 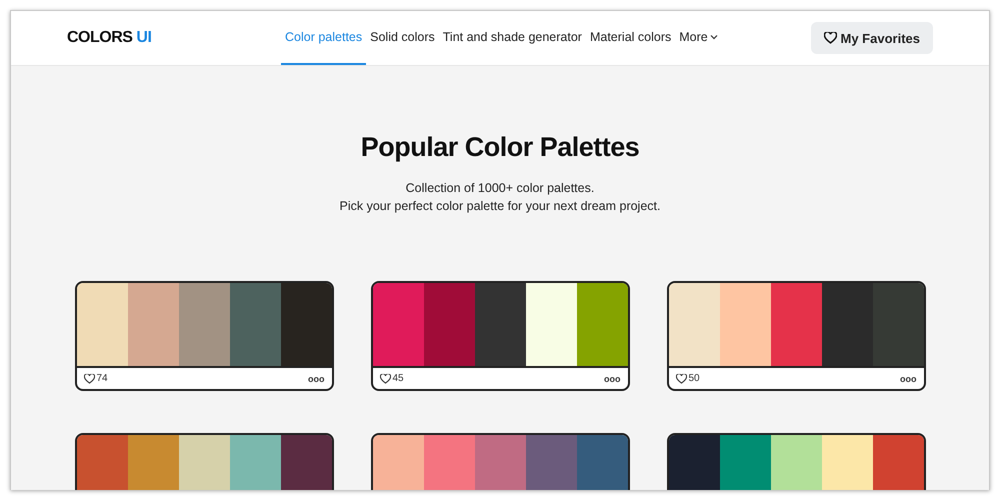 What do you see at coordinates (500, 147) in the screenshot?
I see `page-title: Popular Color Palettes` at bounding box center [500, 147].